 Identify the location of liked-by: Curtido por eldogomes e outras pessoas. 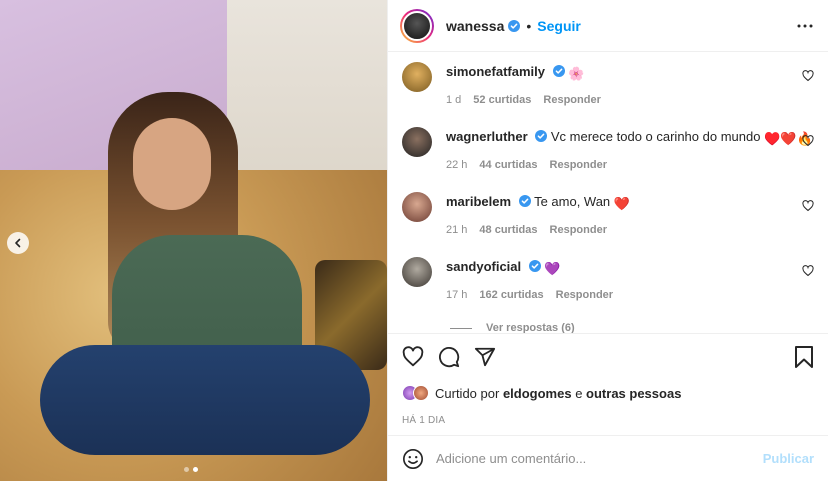
(608, 393).